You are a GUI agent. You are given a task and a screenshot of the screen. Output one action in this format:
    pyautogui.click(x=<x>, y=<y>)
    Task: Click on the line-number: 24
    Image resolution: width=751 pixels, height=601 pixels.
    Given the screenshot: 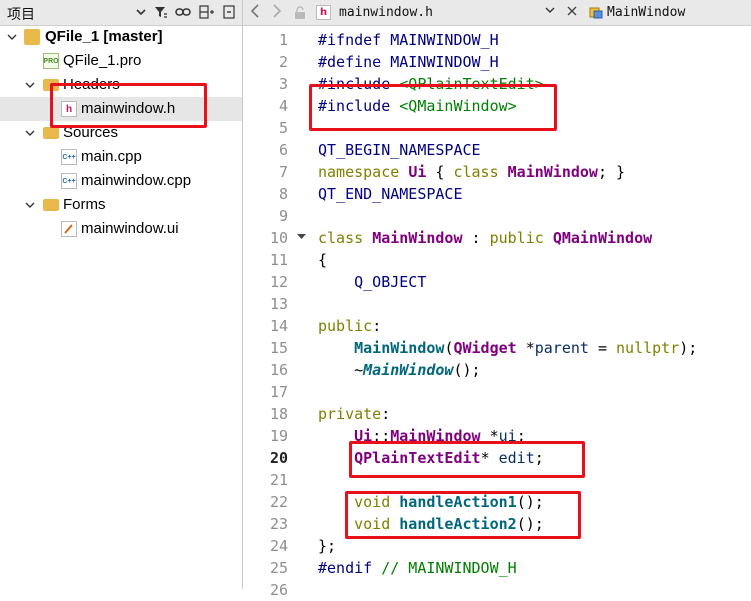 What is the action you would take?
    pyautogui.click(x=278, y=546)
    